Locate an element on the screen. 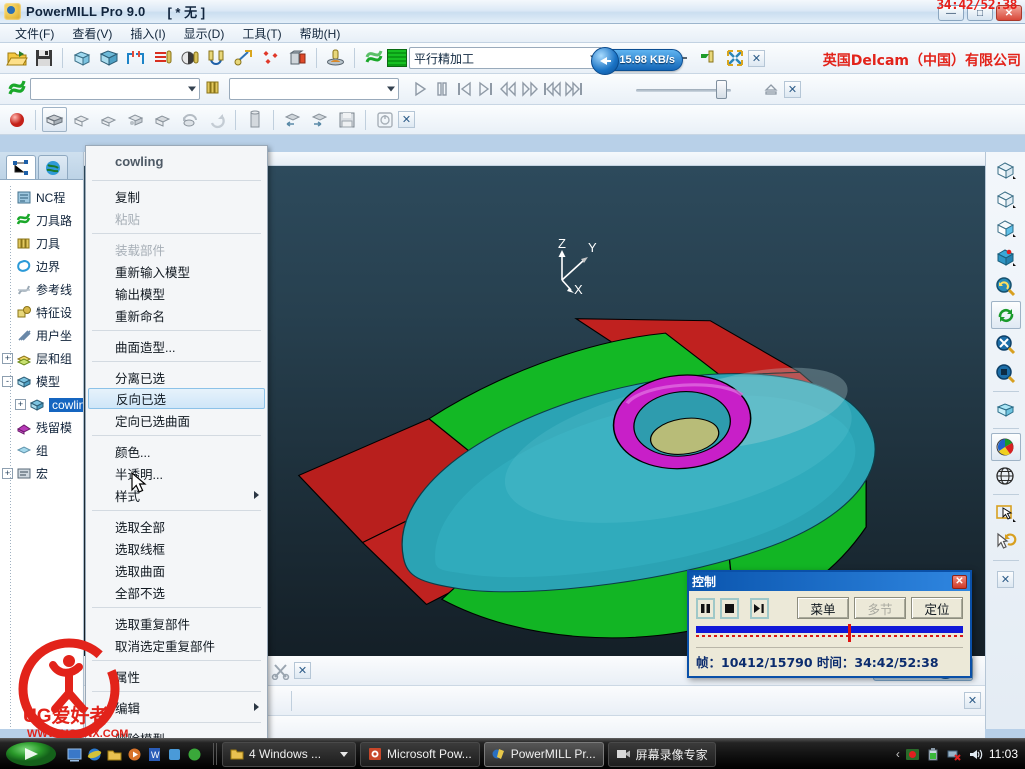 The image size is (1025, 769). step-back-button is located at coordinates (464, 89).